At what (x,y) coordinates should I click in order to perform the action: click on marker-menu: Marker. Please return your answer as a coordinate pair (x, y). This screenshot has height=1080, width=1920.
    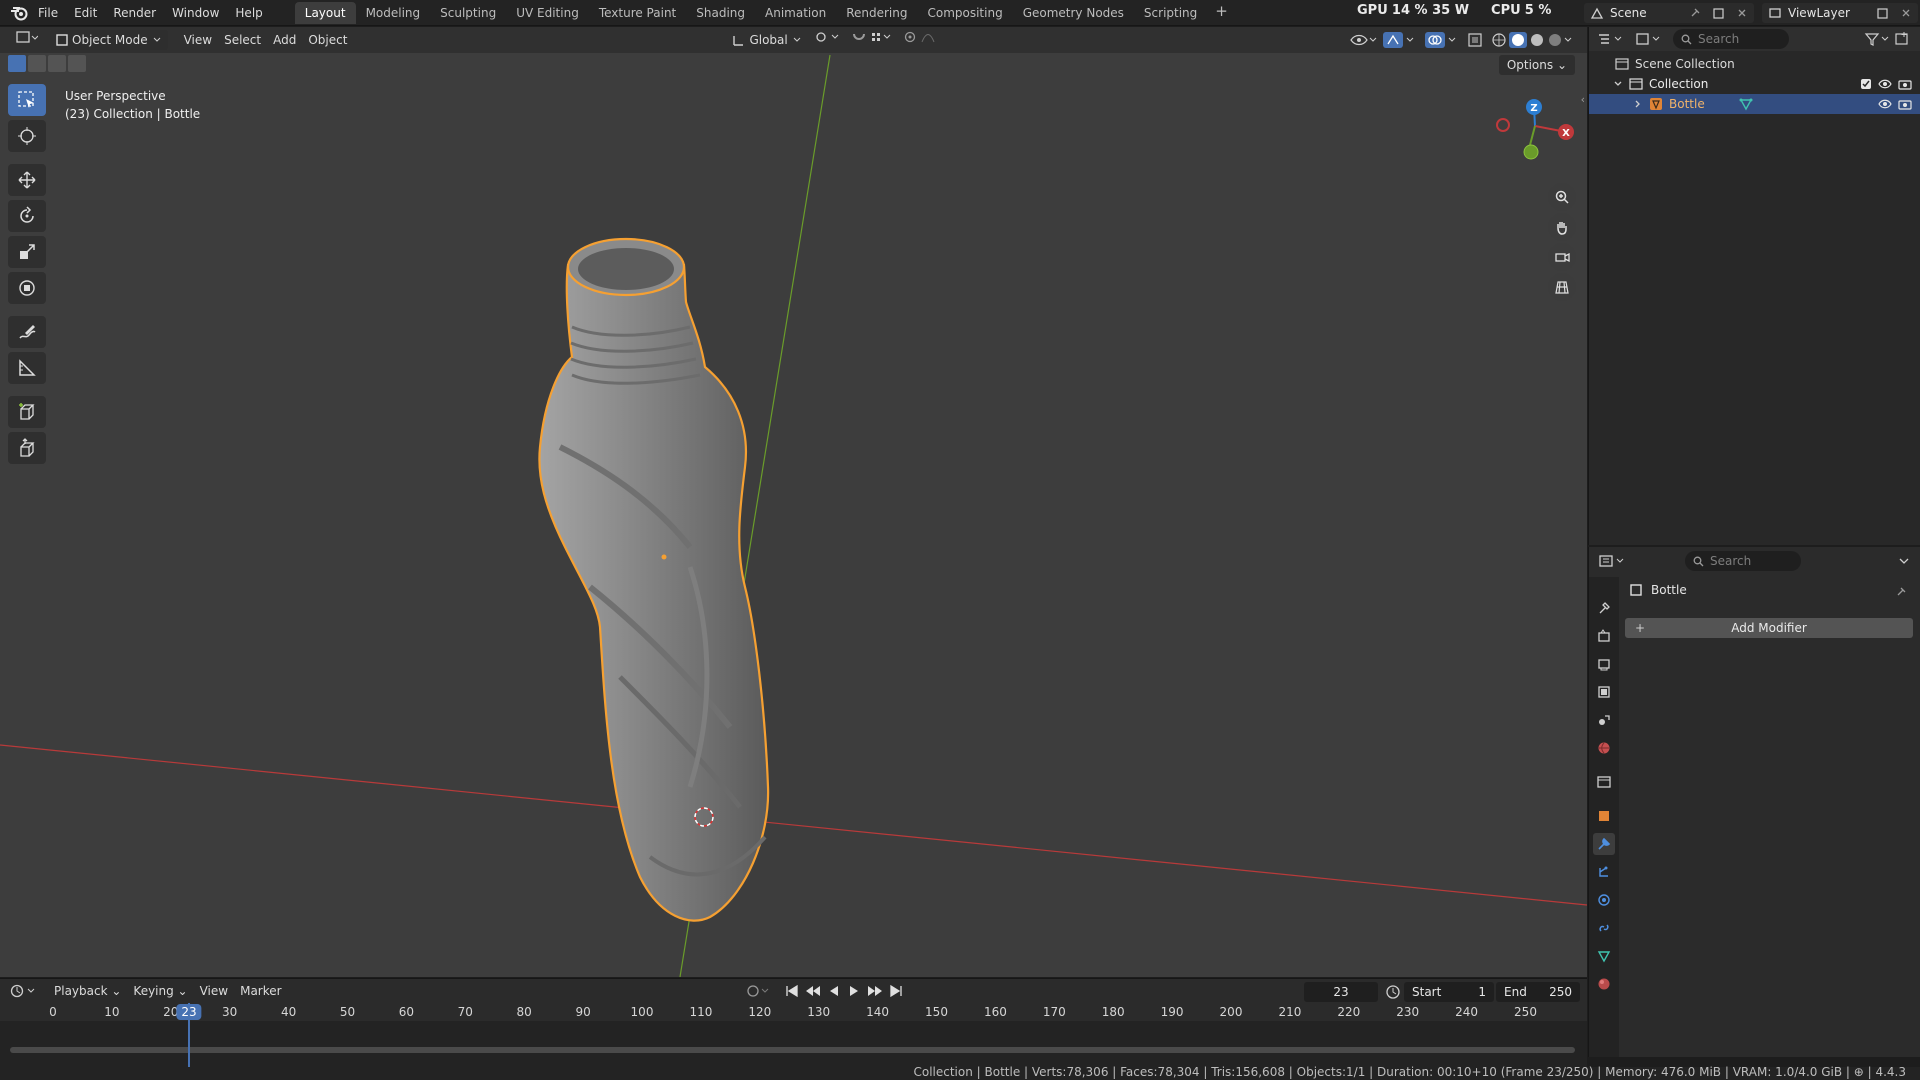
    Looking at the image, I should click on (260, 991).